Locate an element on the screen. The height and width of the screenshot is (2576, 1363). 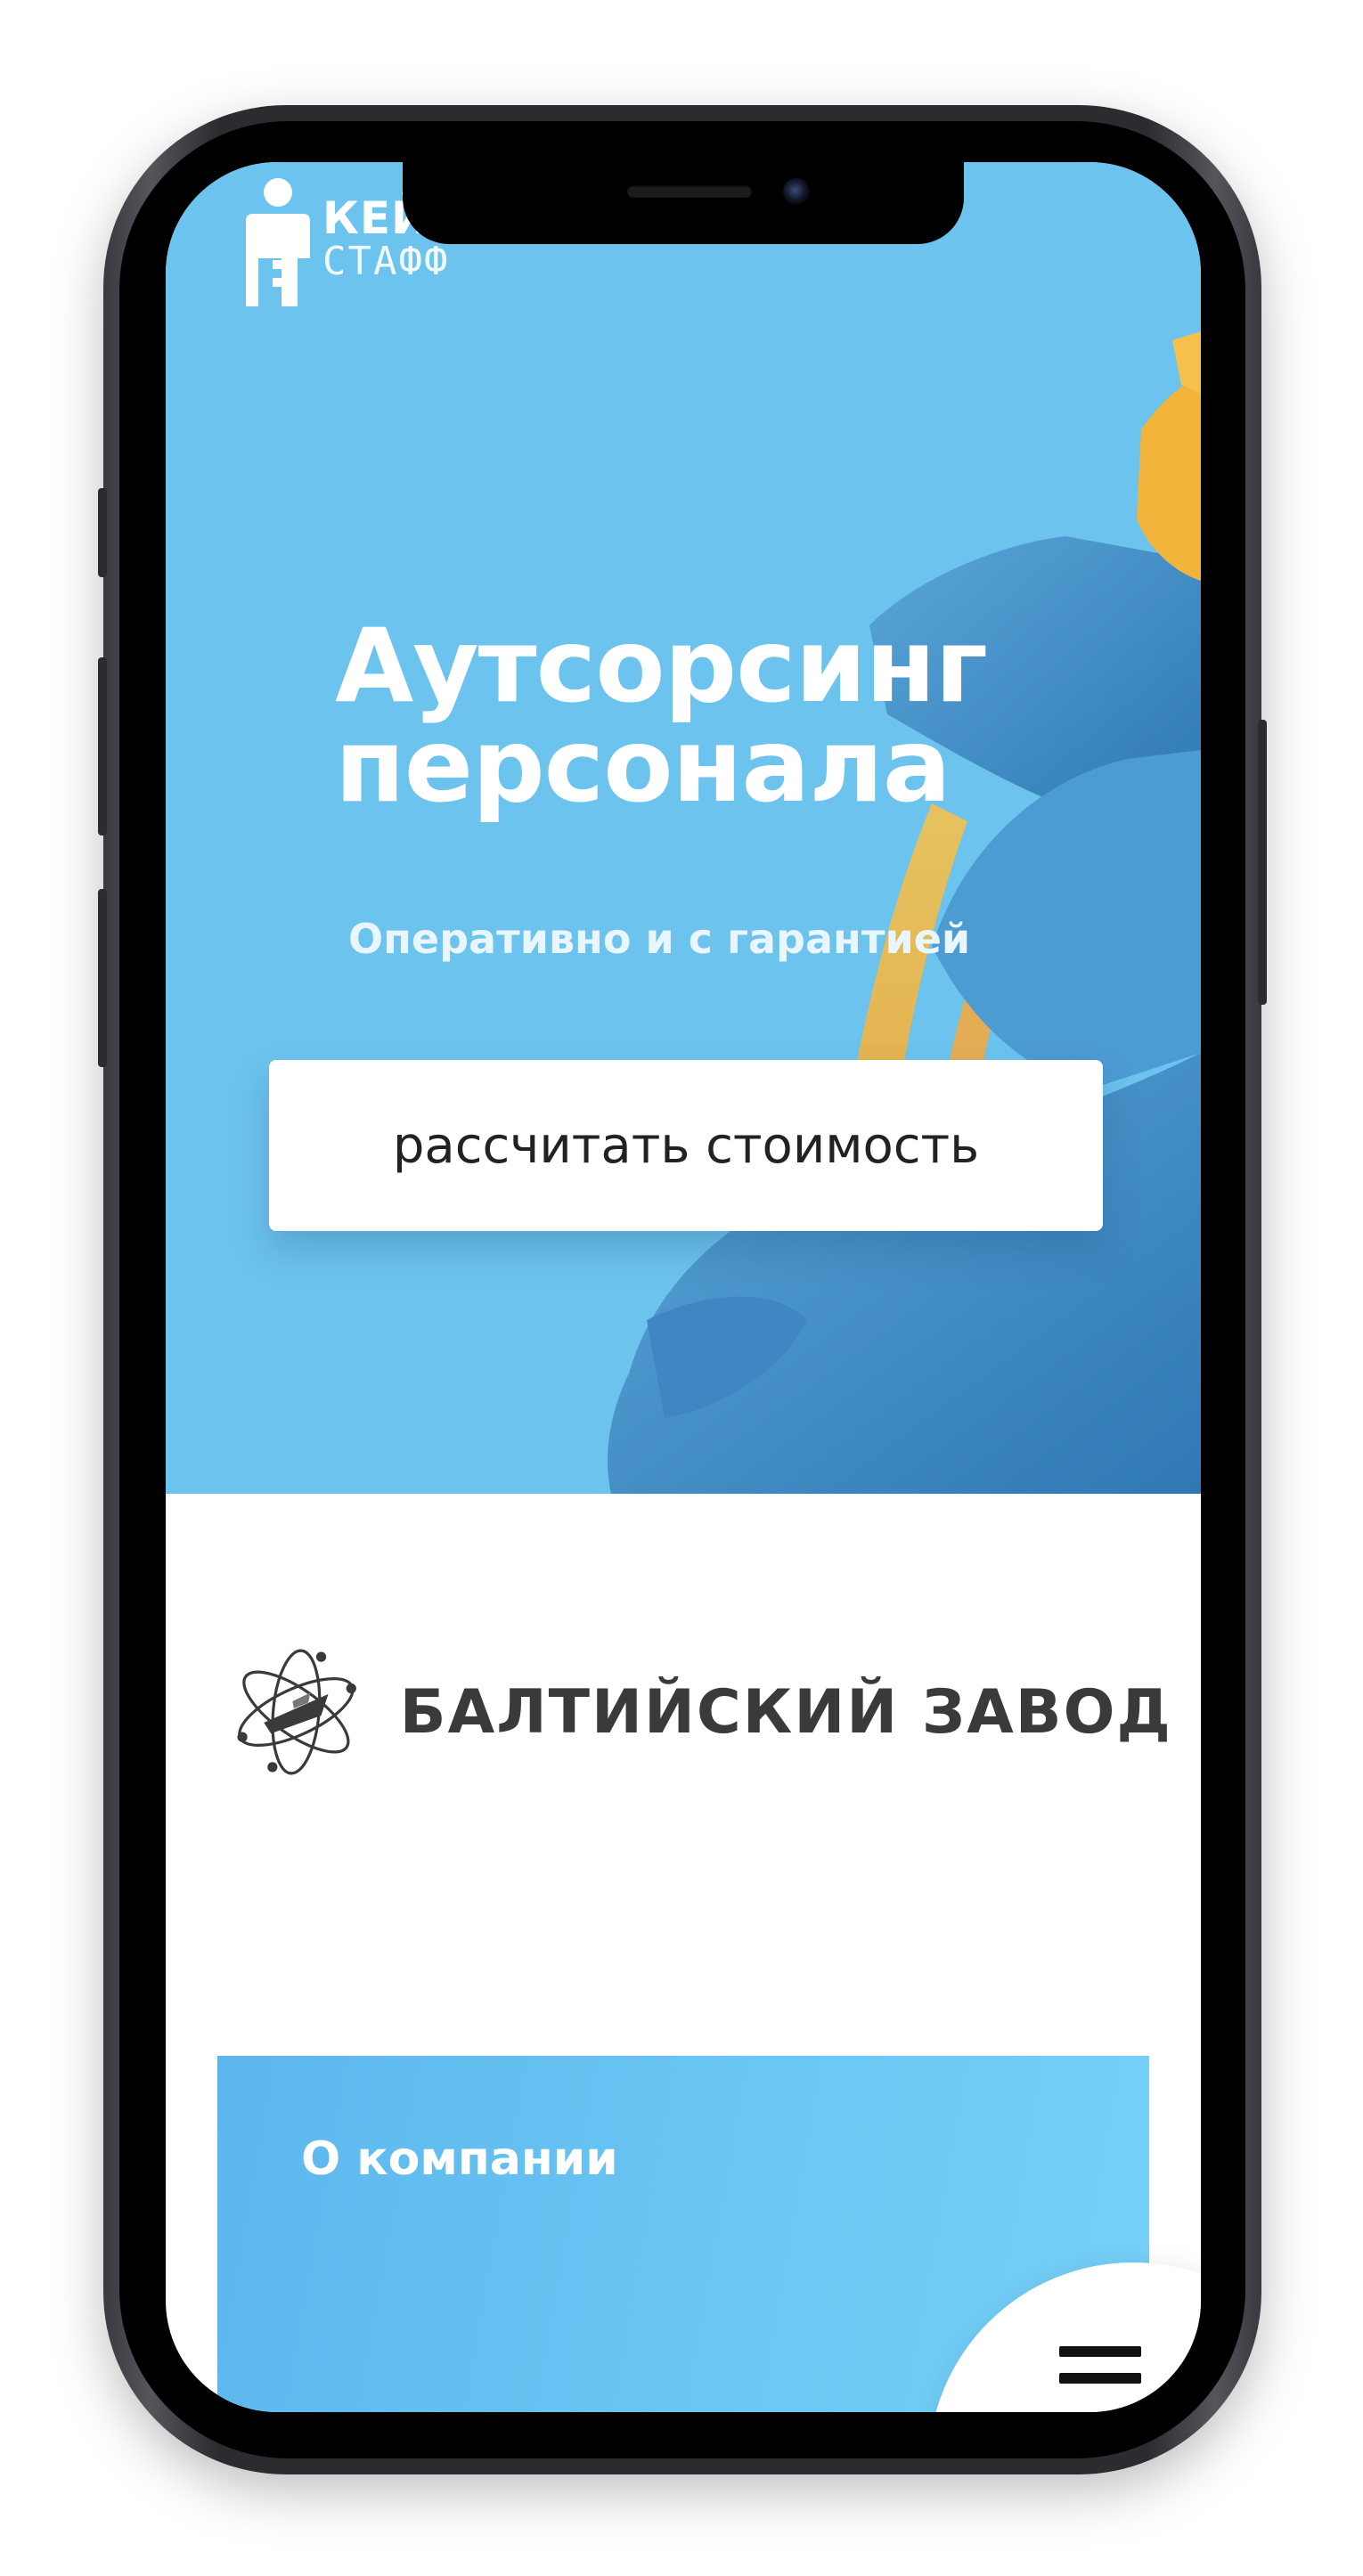
phone-power-button is located at coordinates (1262, 863).